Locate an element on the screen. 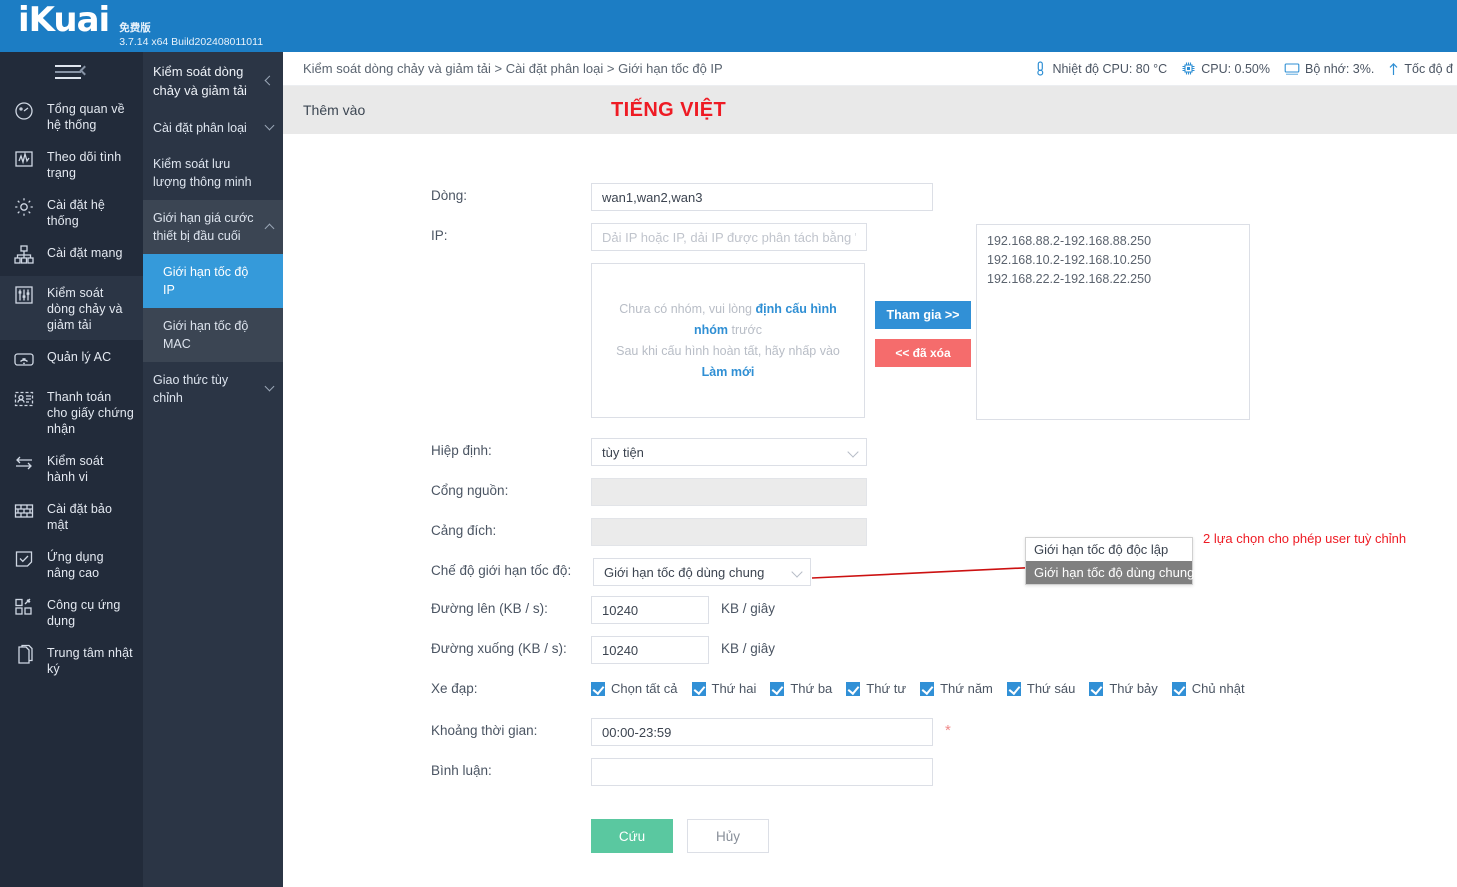 This screenshot has height=887, width=1457. logo-text: iKuai is located at coordinates (64, 20).